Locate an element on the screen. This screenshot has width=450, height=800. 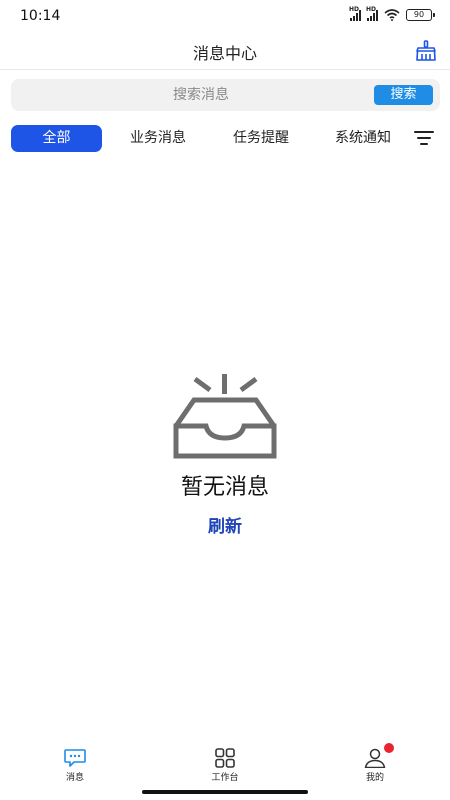
tab-task: 任务提醒 is located at coordinates (261, 138).